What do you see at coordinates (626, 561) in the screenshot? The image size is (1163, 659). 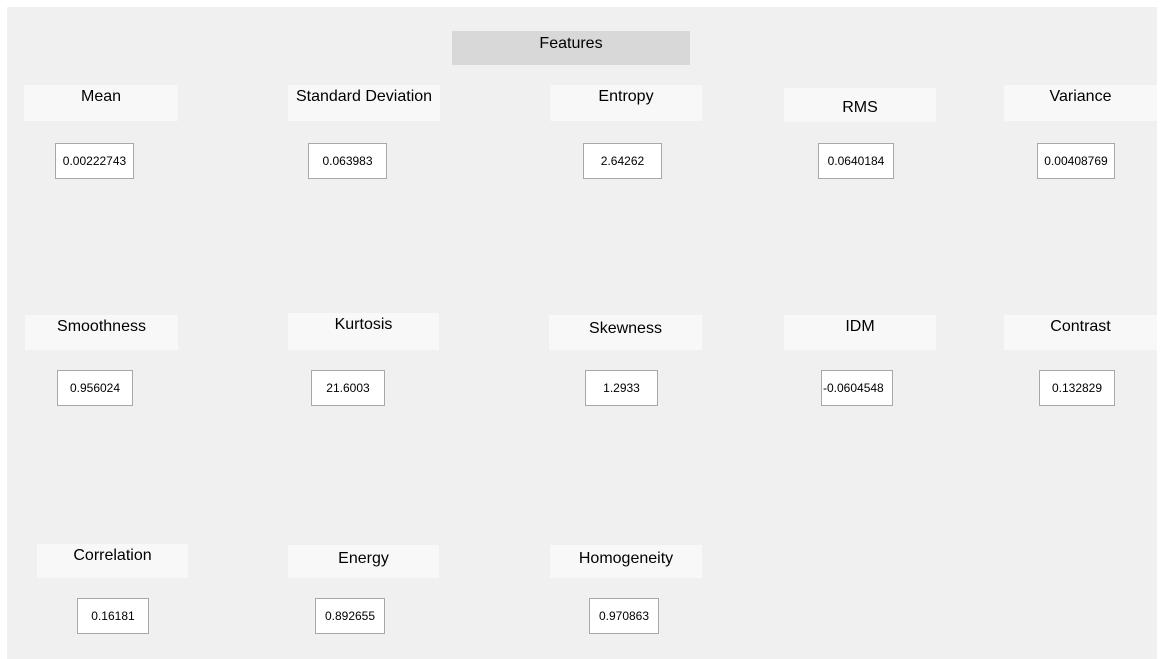 I see `homogeneity-label: Homogeneity` at bounding box center [626, 561].